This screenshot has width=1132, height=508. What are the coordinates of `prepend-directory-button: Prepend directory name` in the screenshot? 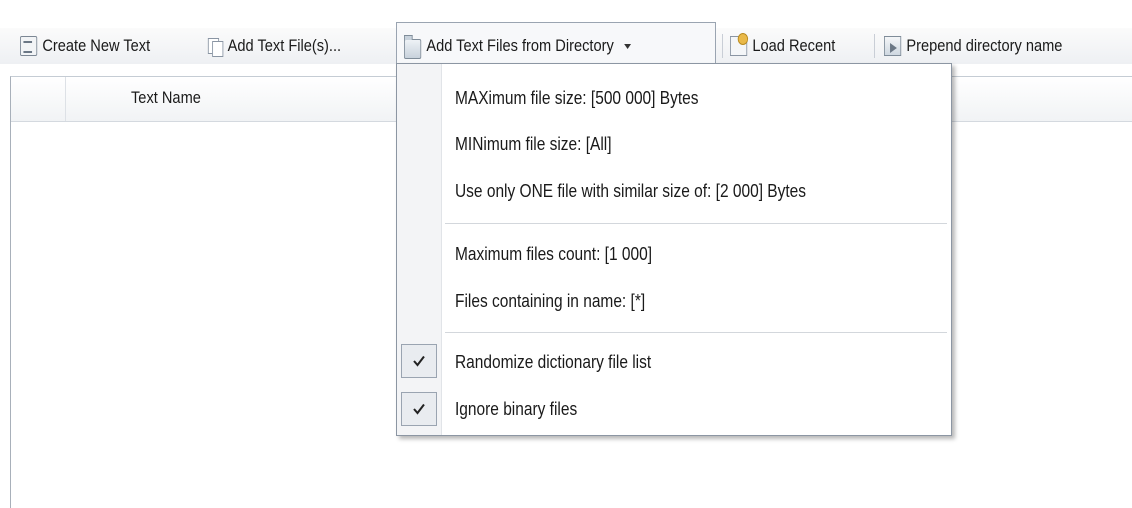 It's located at (973, 46).